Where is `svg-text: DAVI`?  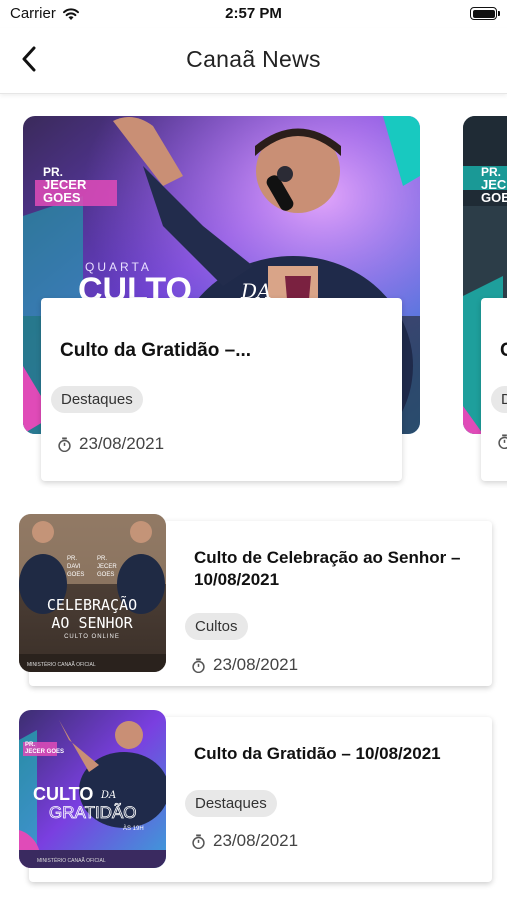 svg-text: DAVI is located at coordinates (74, 567).